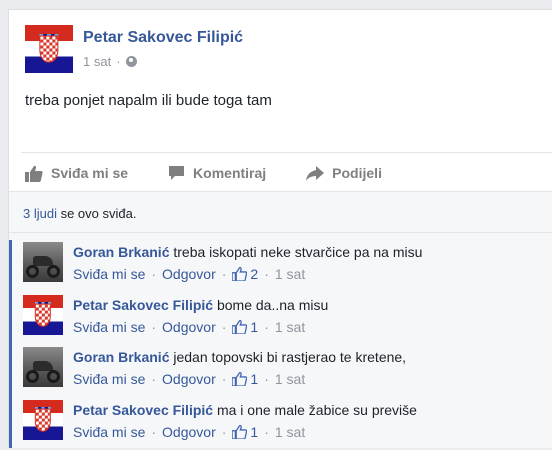  I want to click on comments-accent-line, so click(10, 344).